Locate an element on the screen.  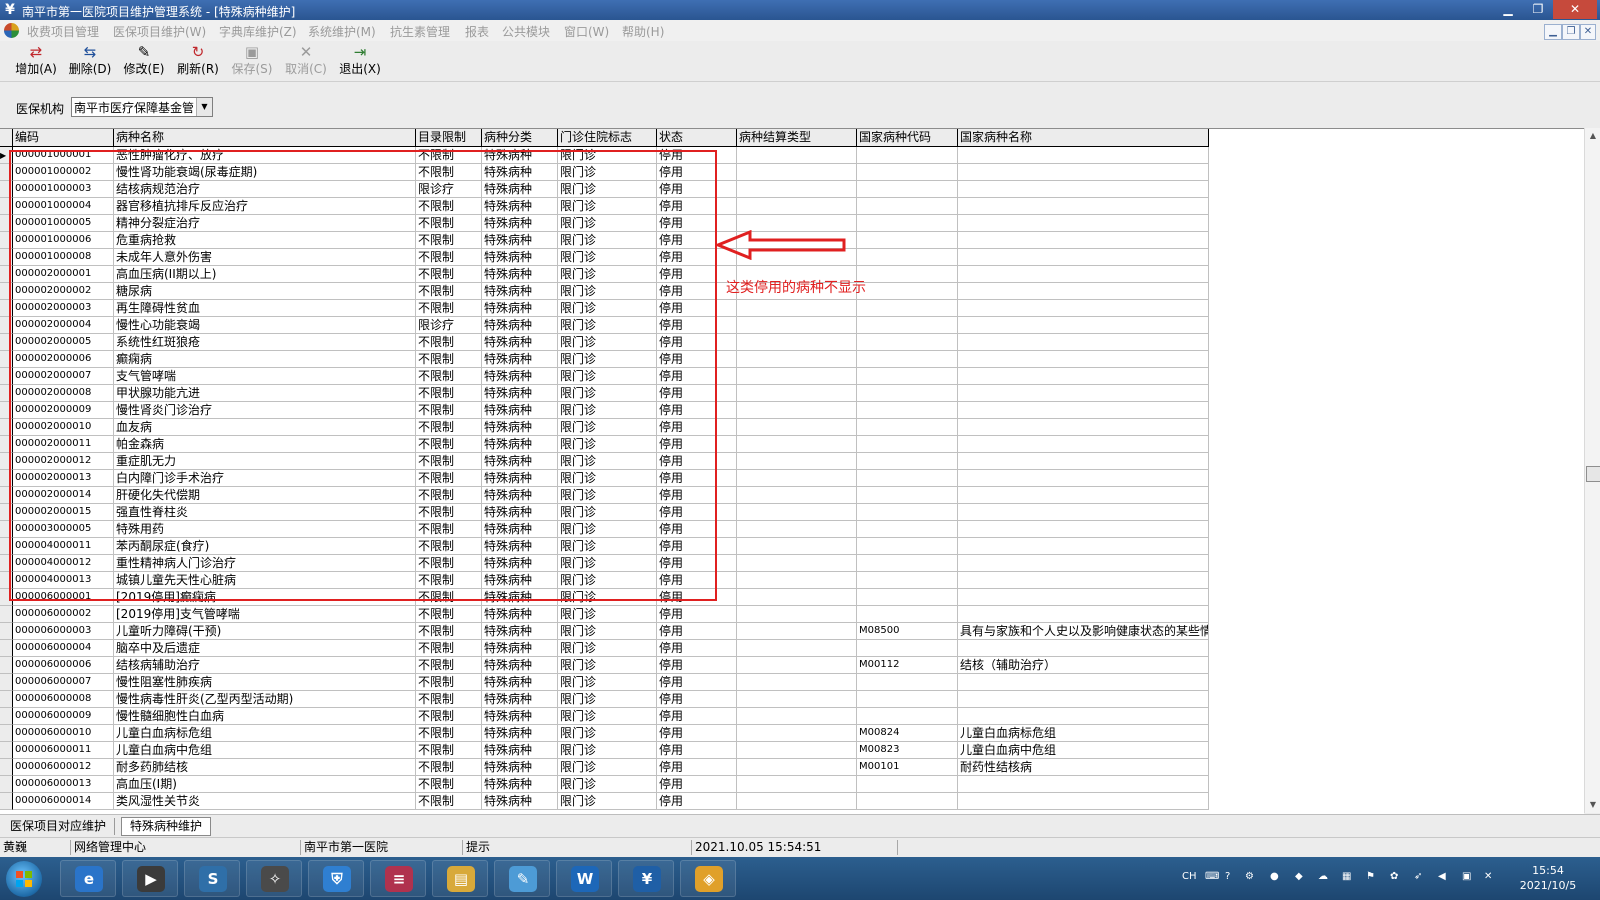
table-row: 000006000007 慢性阻塞性肺疾病 不限制 特殊病种 限门诊 停用 is located at coordinates (604, 682).